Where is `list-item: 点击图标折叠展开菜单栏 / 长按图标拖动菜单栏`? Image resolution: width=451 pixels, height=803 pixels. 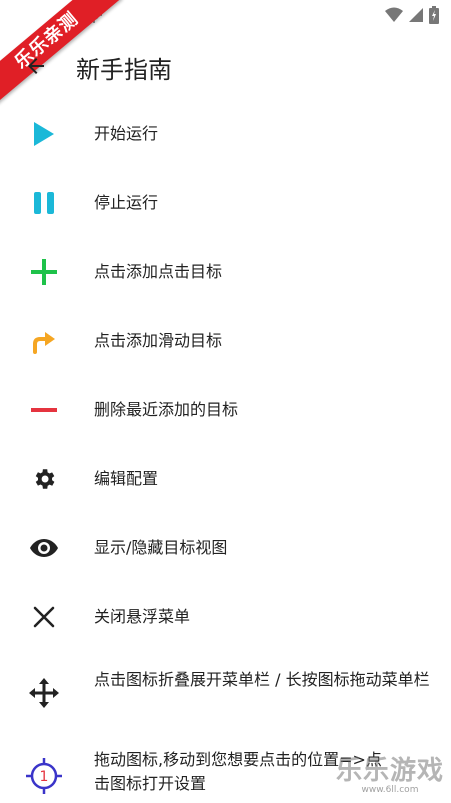 list-item: 点击图标折叠展开菜单栏 / 长按图标拖动菜单栏 is located at coordinates (225, 694).